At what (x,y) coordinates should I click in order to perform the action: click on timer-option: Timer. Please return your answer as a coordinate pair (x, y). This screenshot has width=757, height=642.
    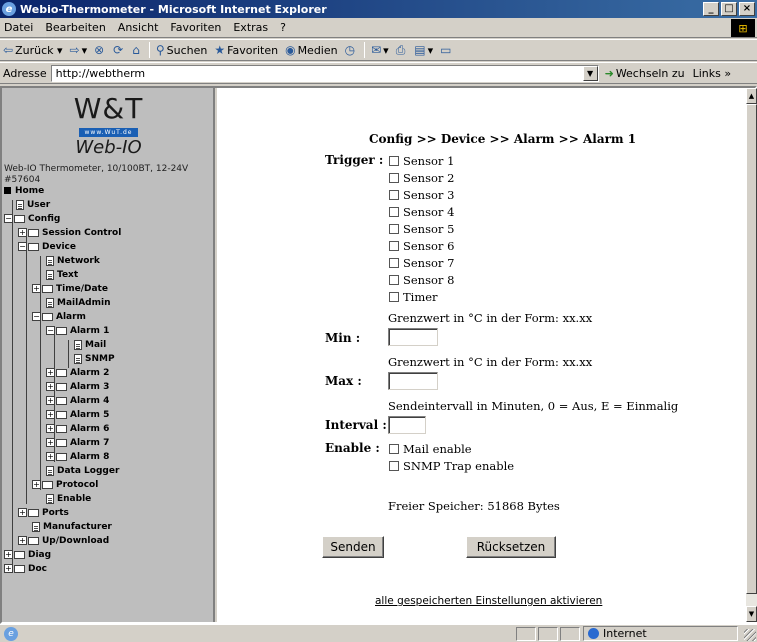
    Looking at the image, I should click on (413, 297).